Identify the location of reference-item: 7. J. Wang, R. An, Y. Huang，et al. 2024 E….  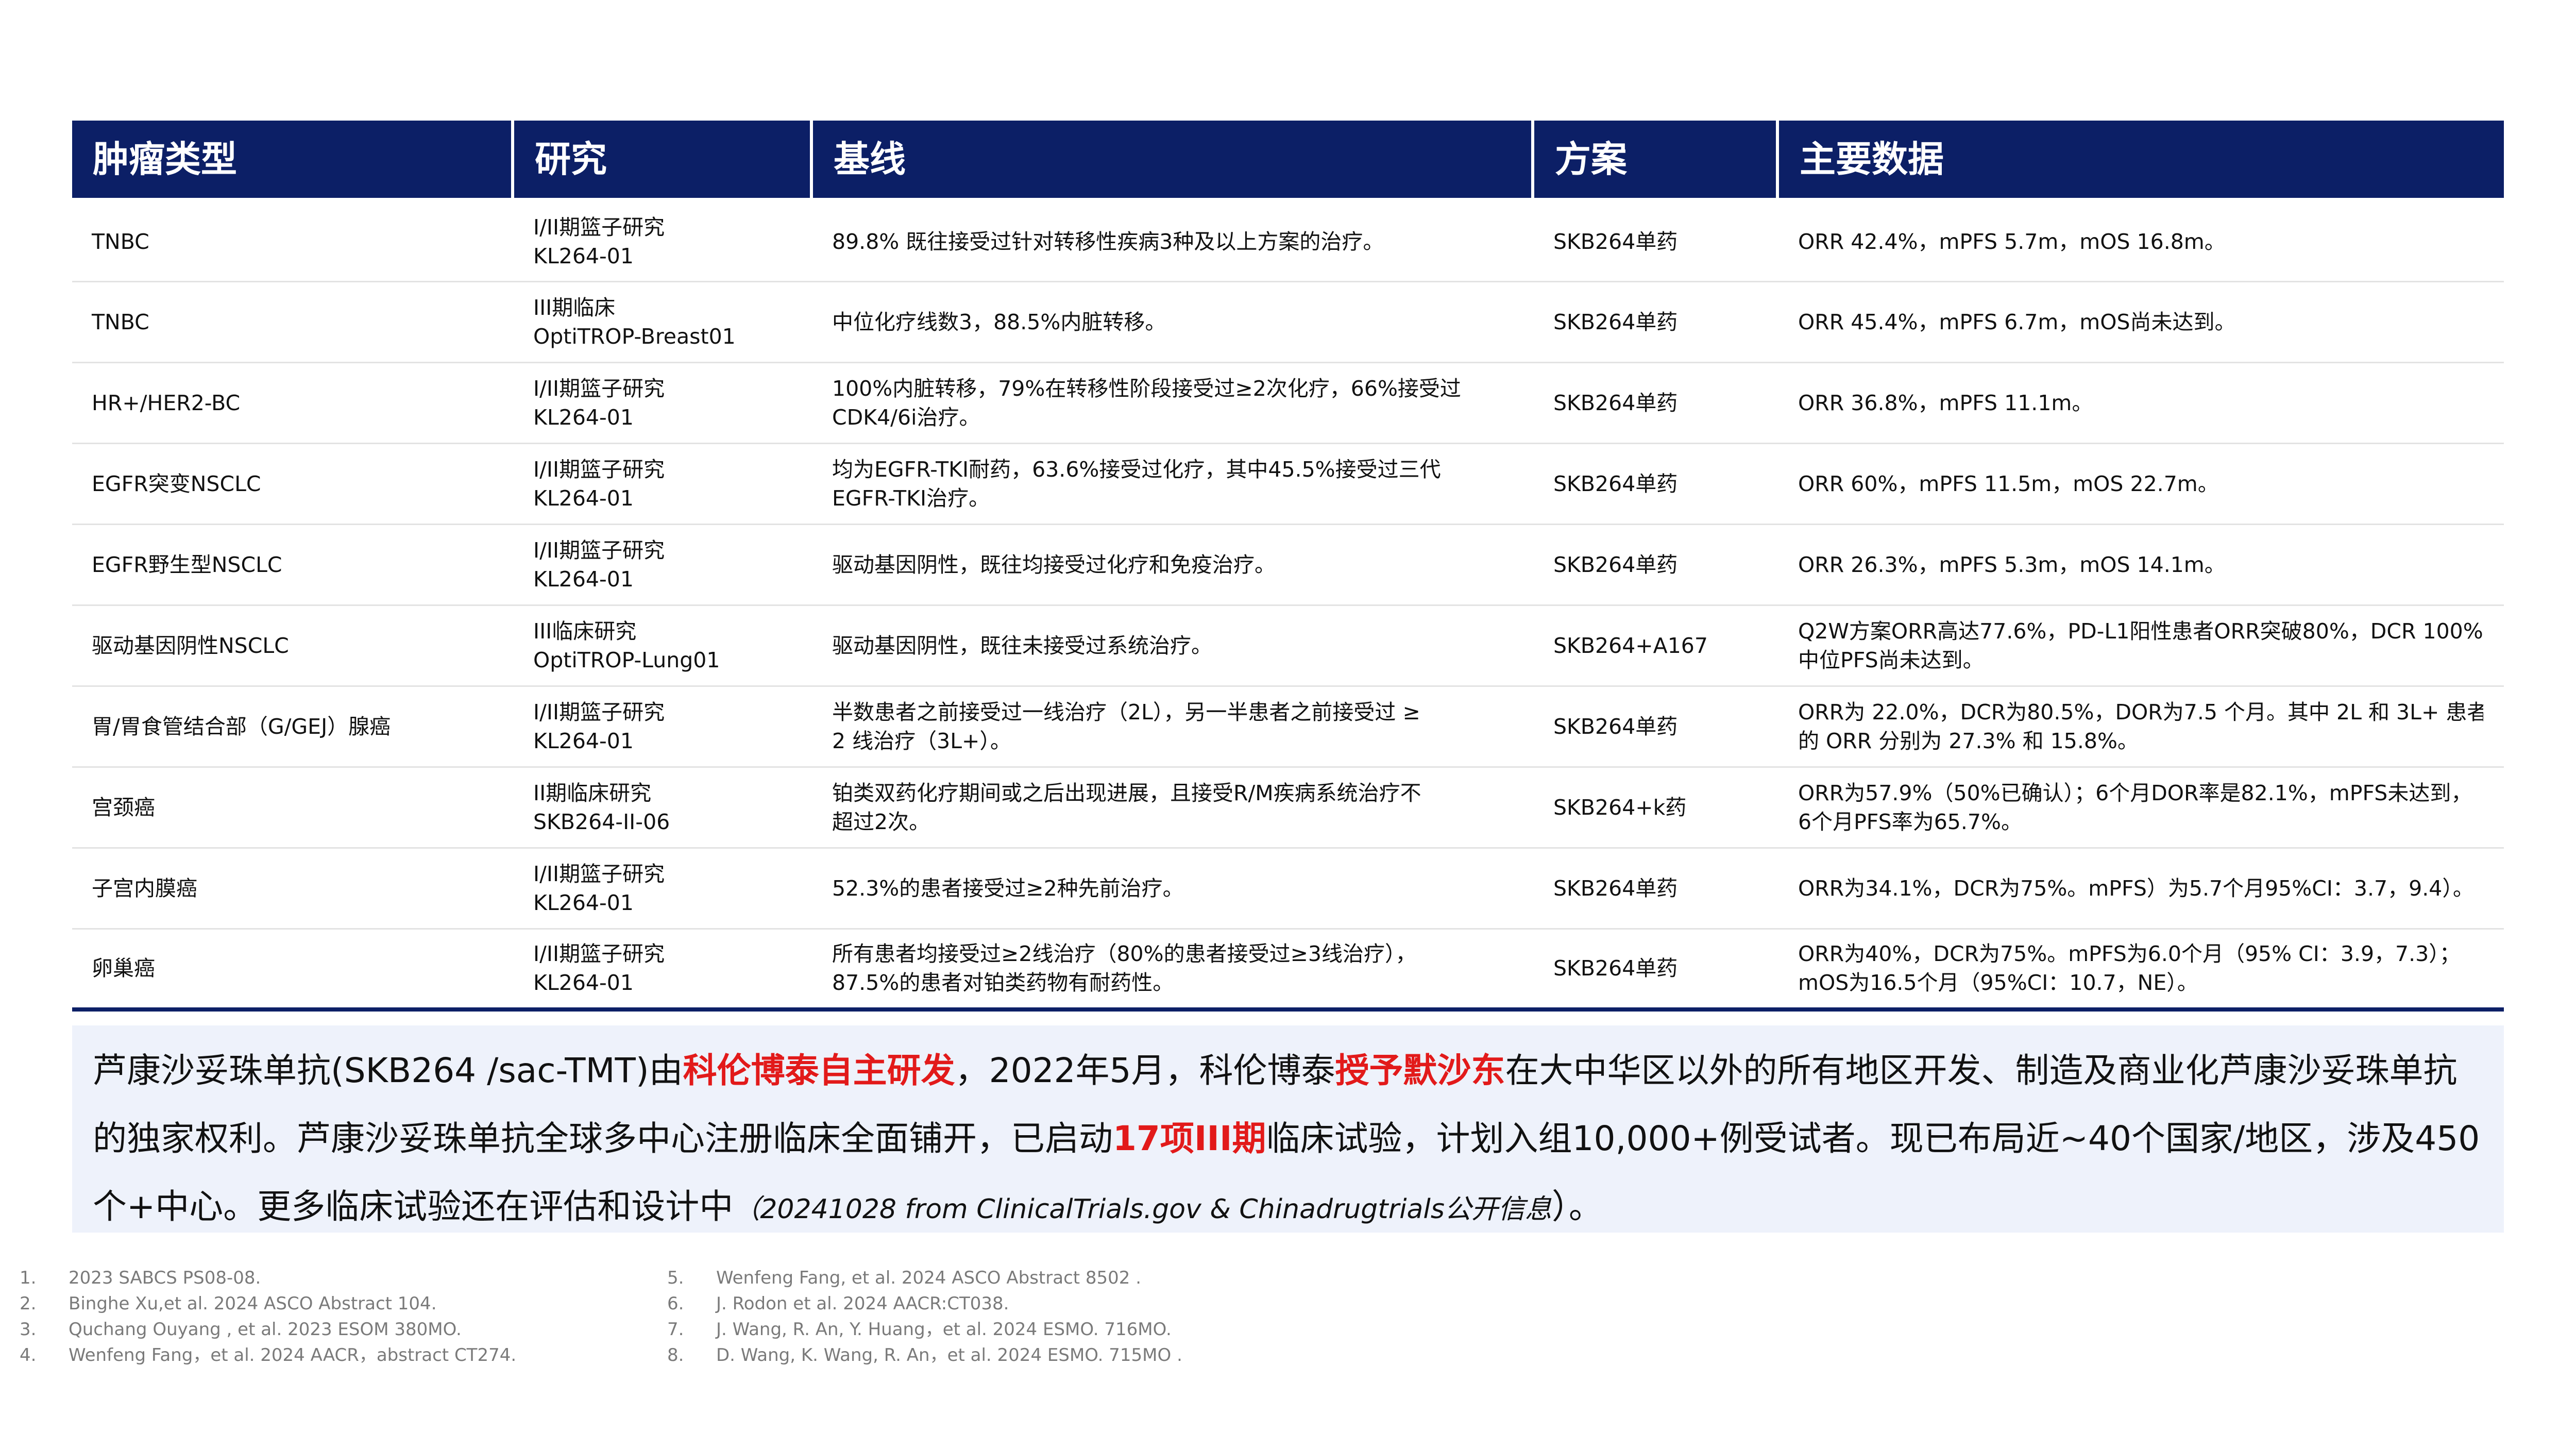
(924, 1329).